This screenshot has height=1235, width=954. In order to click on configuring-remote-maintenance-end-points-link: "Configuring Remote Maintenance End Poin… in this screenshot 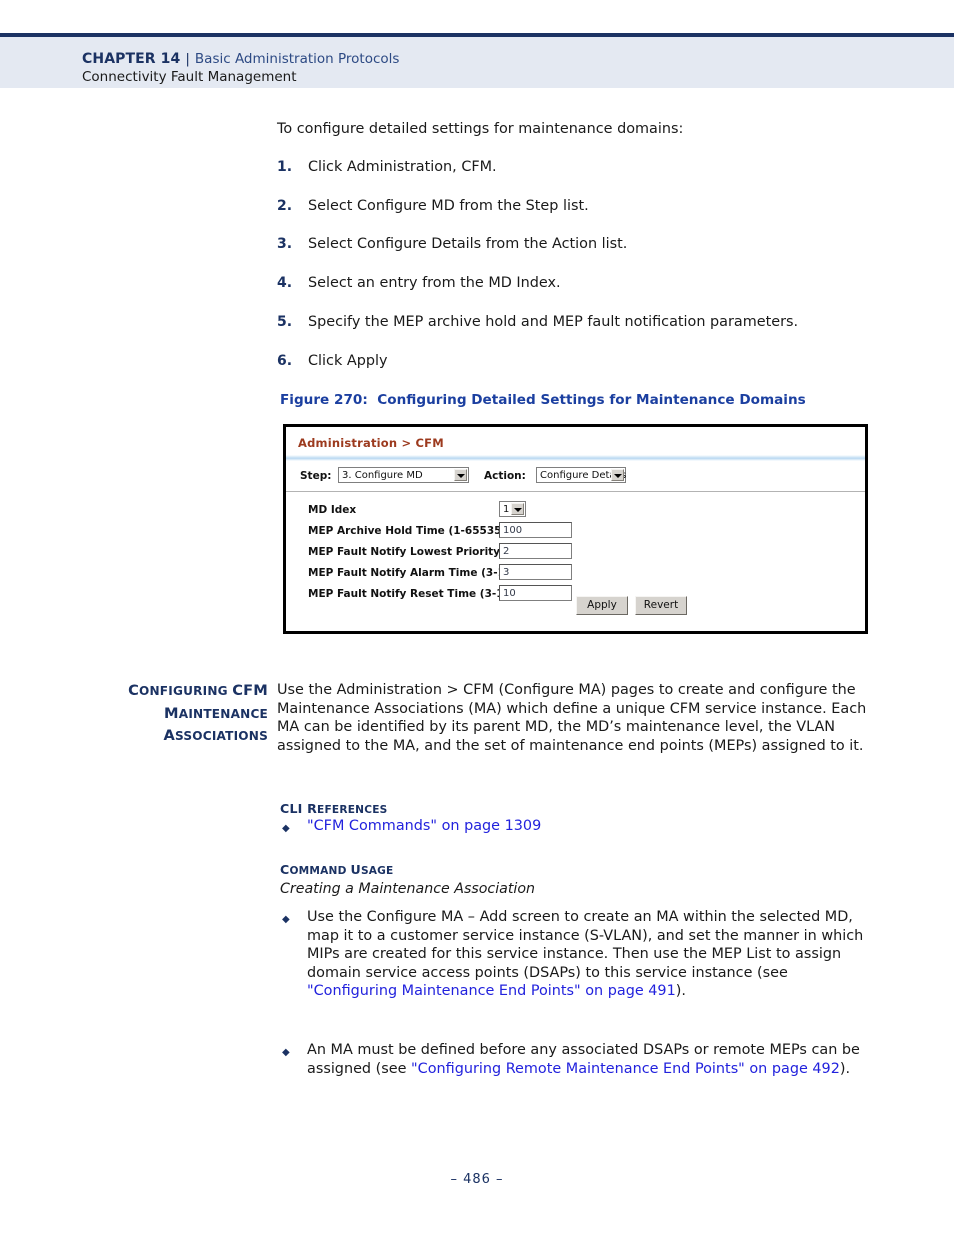, I will do `click(625, 1069)`.